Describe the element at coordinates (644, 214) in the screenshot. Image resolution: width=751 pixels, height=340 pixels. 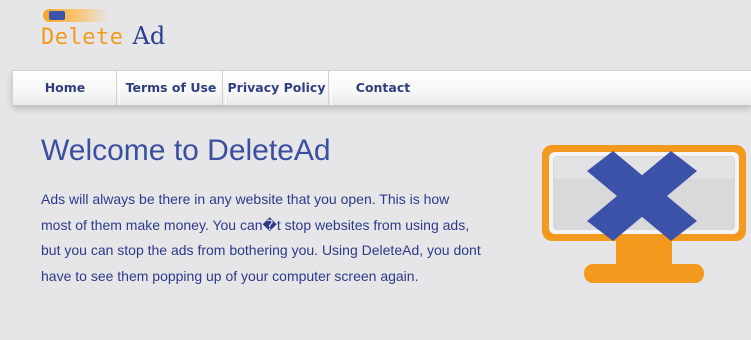
I see `monitor-with-x-icon` at that location.